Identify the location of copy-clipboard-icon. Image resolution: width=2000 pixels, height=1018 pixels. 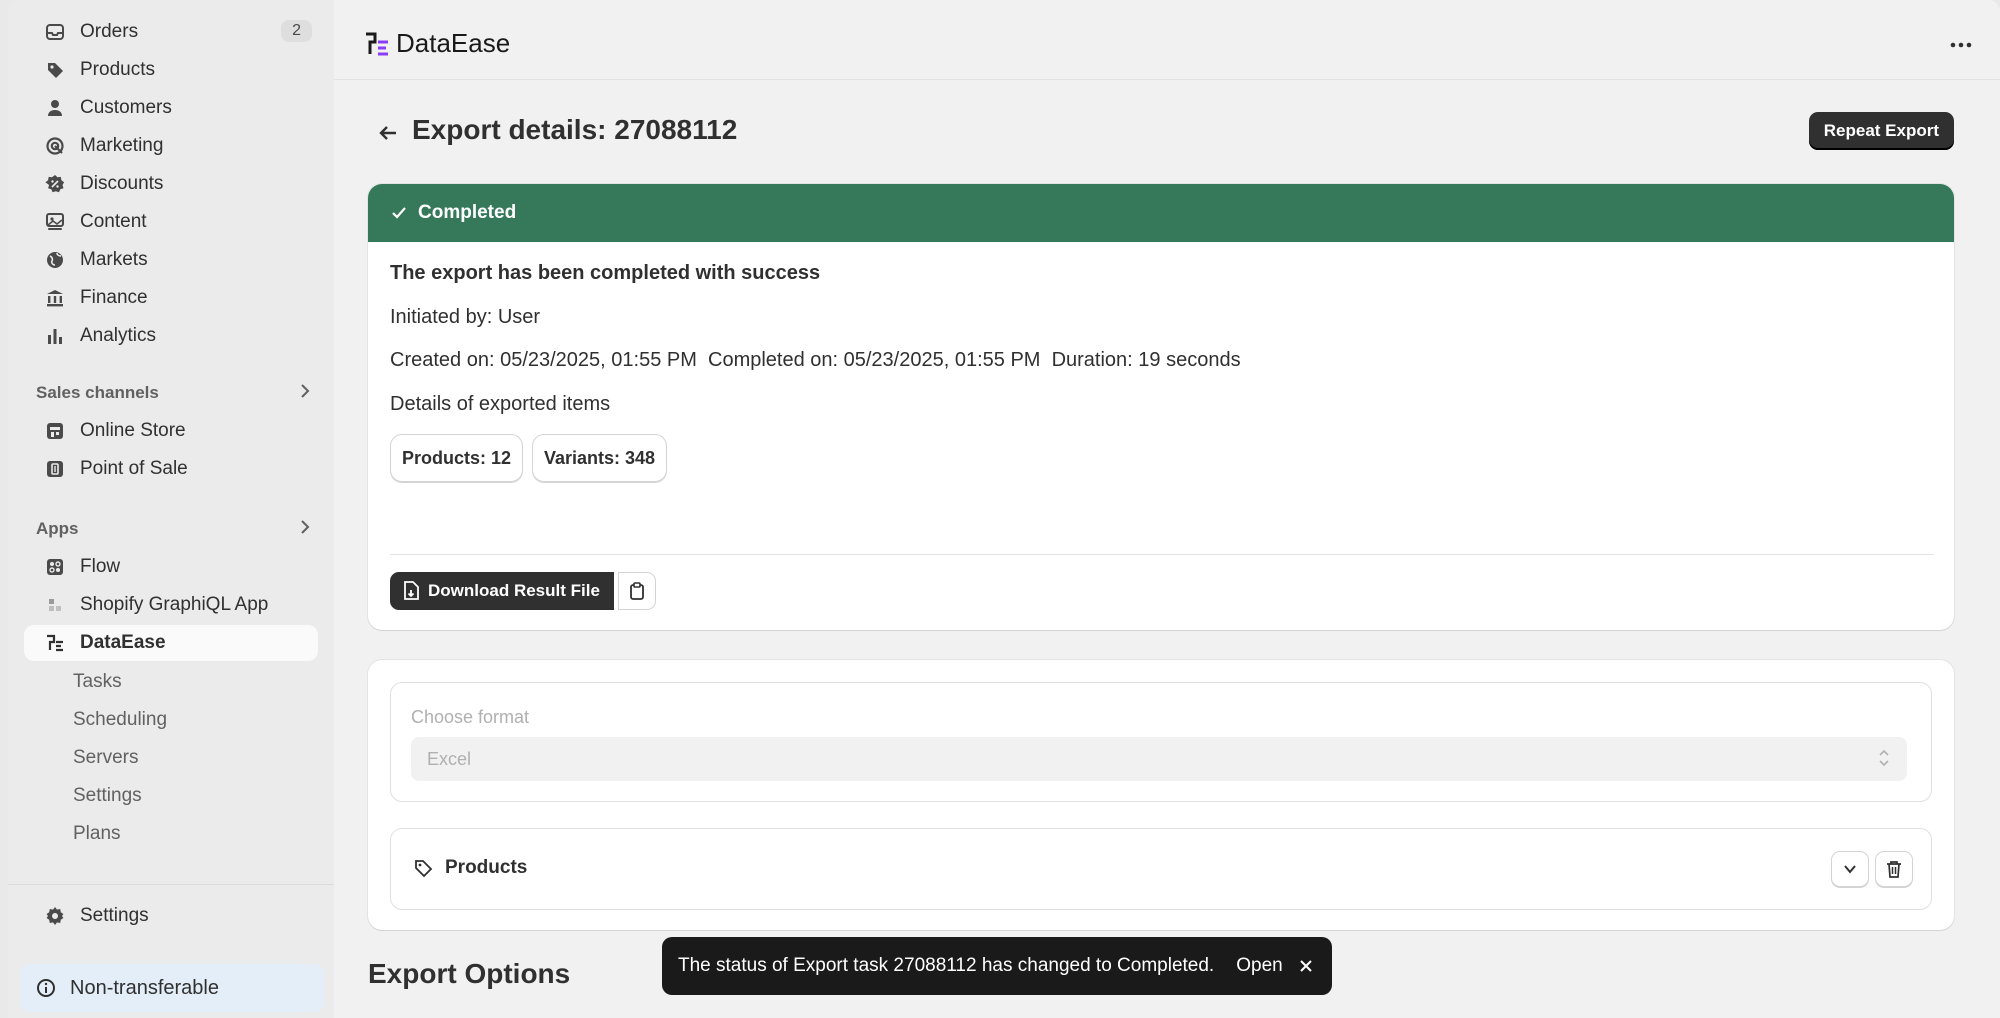
(637, 591).